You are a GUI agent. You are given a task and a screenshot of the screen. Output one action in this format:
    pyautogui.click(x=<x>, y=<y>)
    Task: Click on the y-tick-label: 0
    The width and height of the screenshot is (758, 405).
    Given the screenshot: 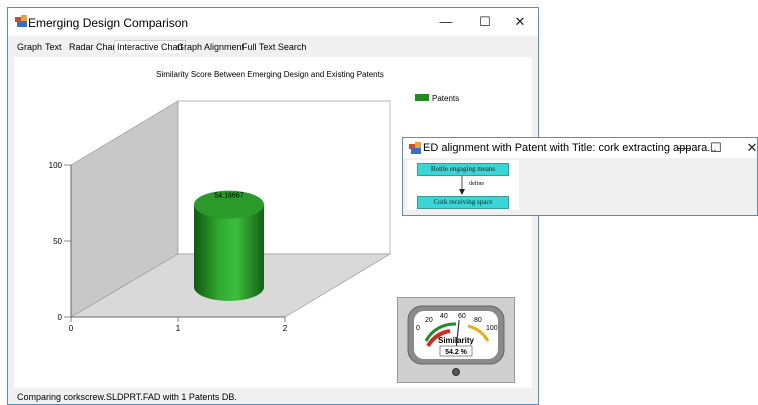 What is the action you would take?
    pyautogui.click(x=60, y=317)
    